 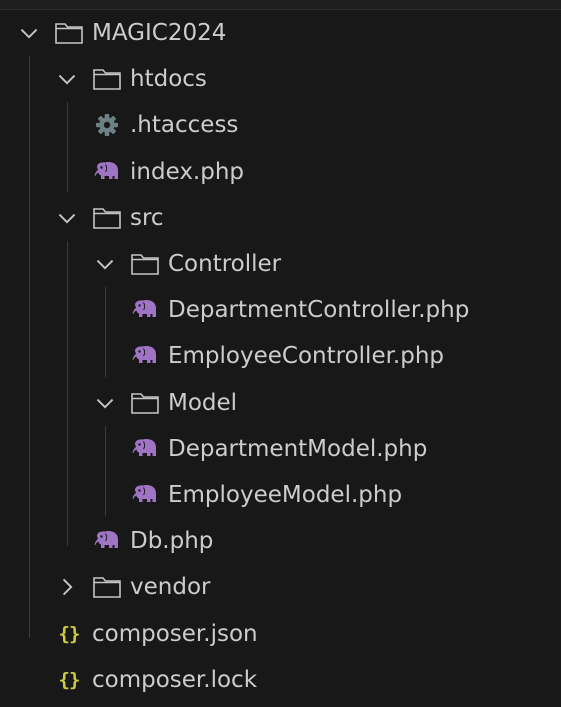 I want to click on tree-file-composer-lock: {} composer.lock, so click(x=280, y=680).